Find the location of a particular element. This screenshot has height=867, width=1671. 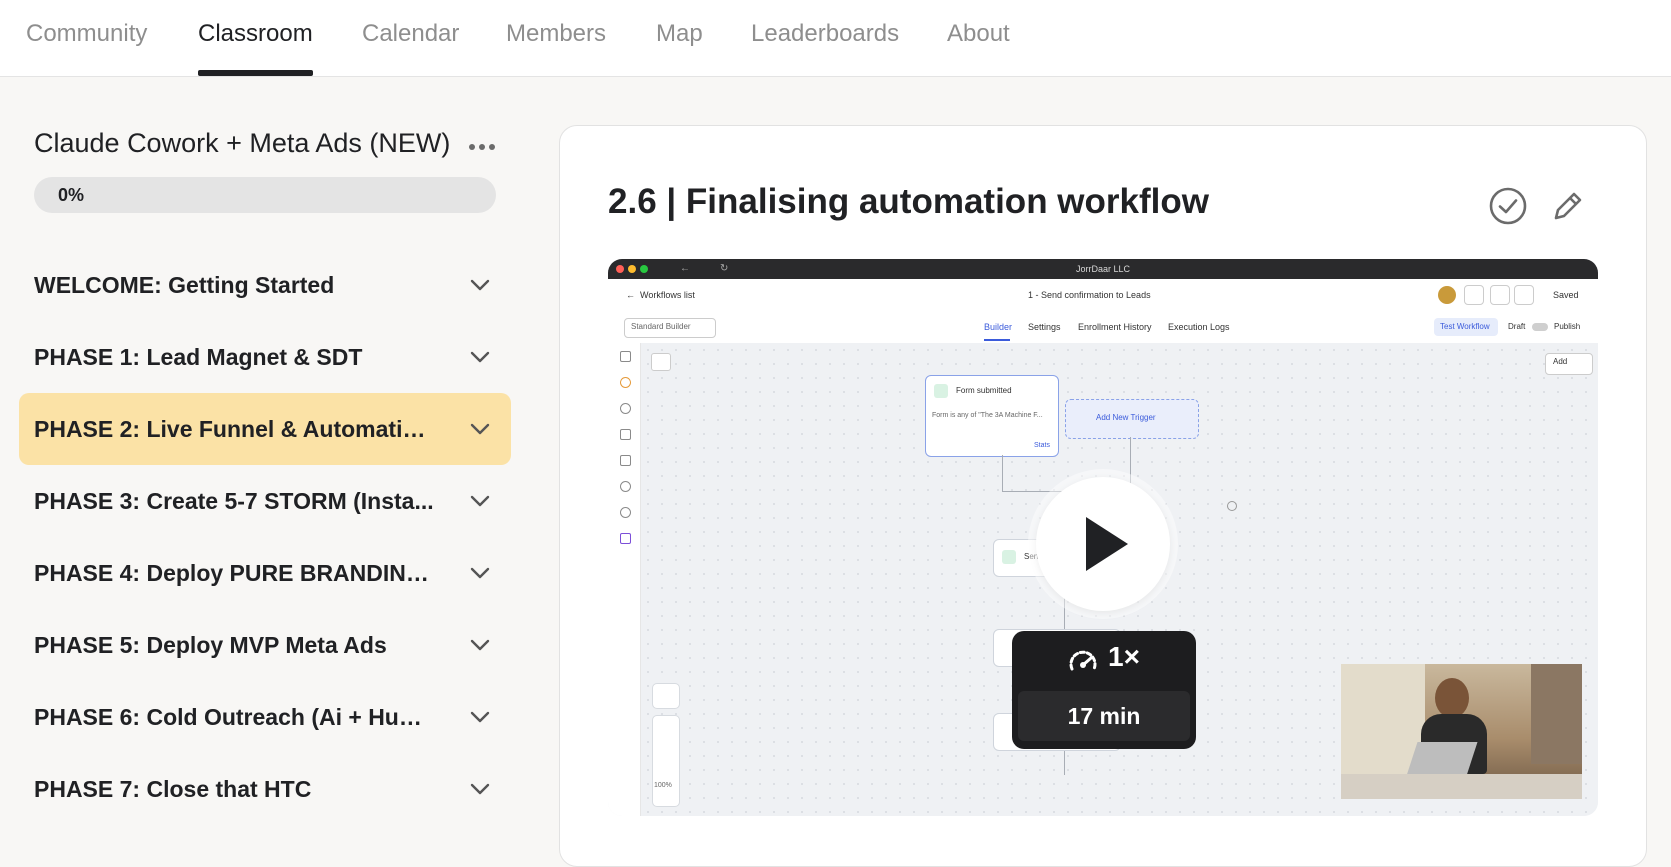

tab-calendar: Calendar is located at coordinates (410, 38).